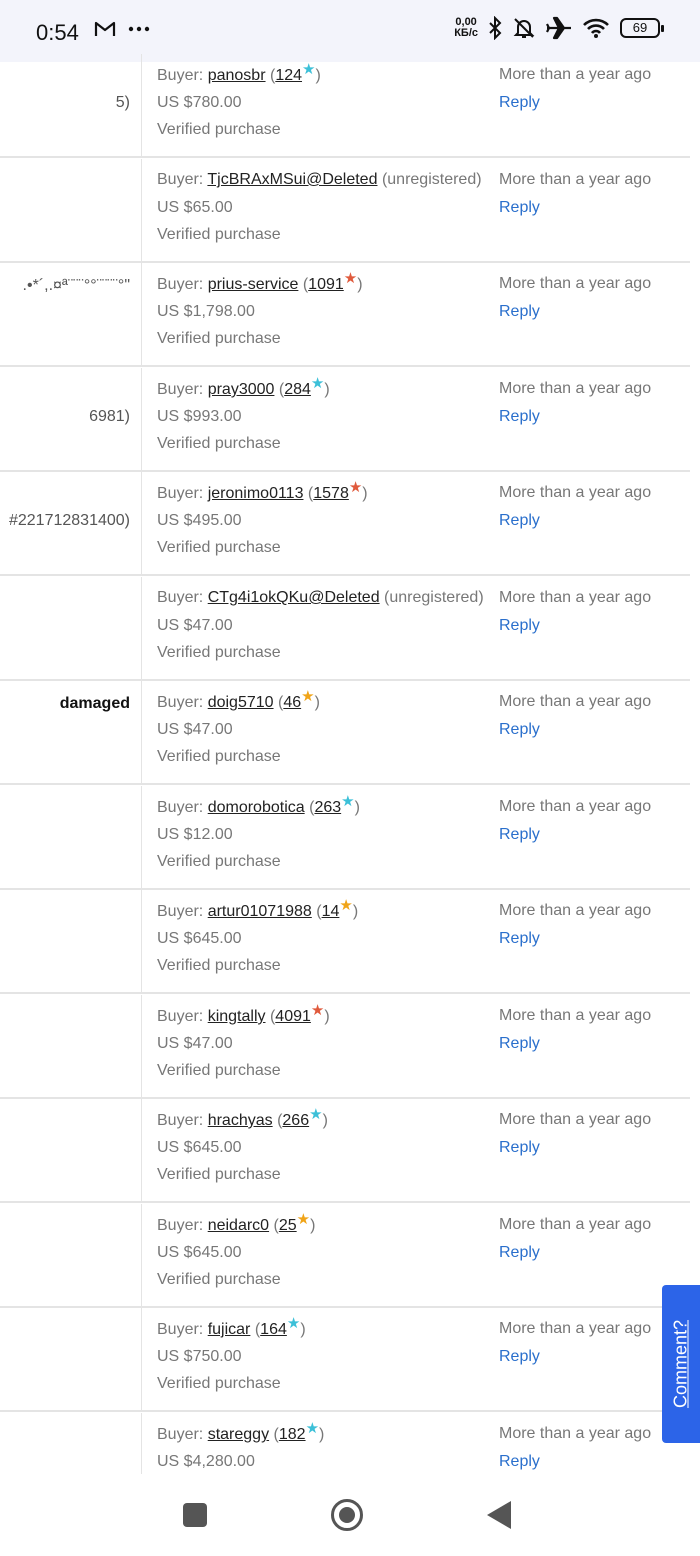 The image size is (700, 1556). I want to click on feedback-score-link: 14, so click(331, 911).